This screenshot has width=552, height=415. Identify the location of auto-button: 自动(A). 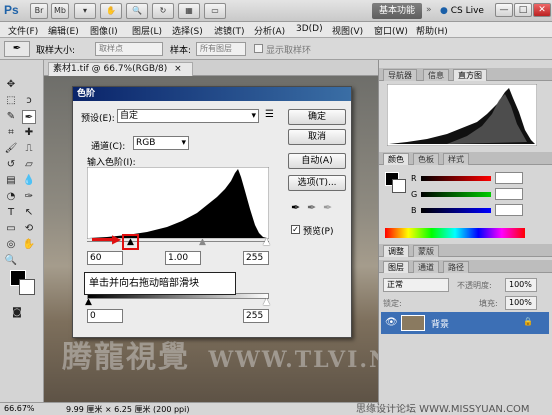
(317, 161).